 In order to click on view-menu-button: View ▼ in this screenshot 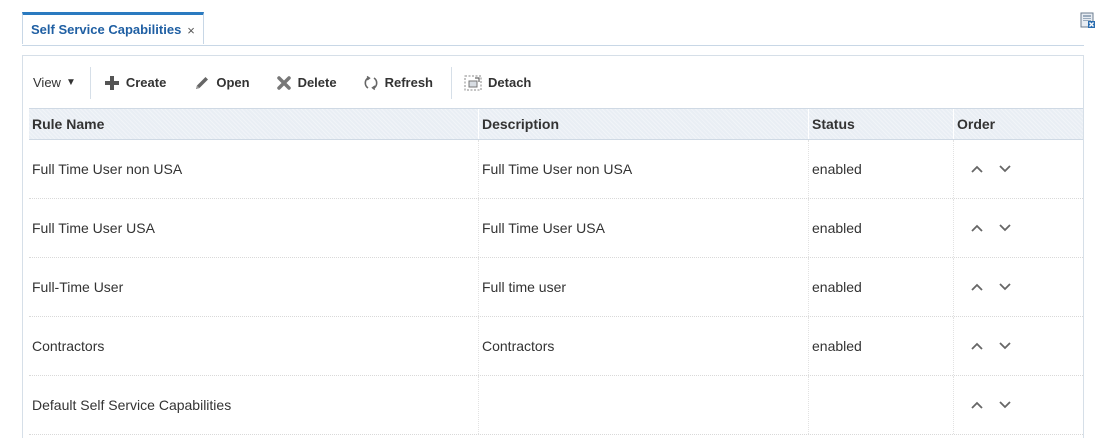, I will do `click(54, 83)`.